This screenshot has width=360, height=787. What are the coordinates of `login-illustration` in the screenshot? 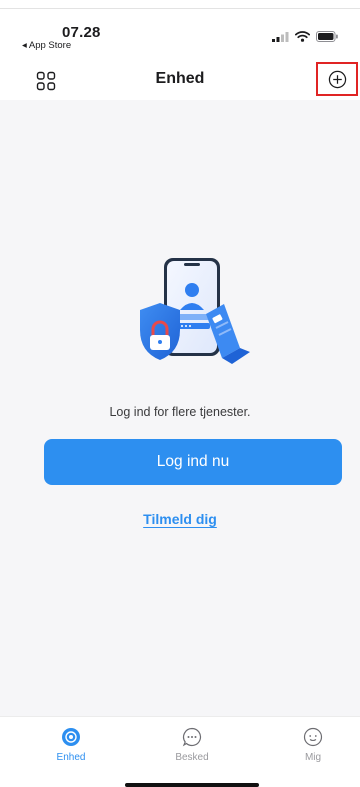 It's located at (195, 311).